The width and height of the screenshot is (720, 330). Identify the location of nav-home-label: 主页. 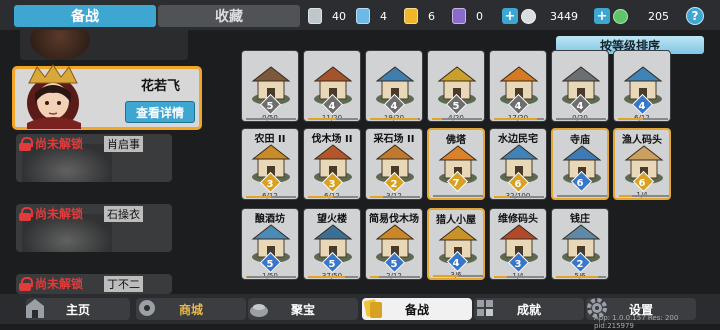
(77, 309).